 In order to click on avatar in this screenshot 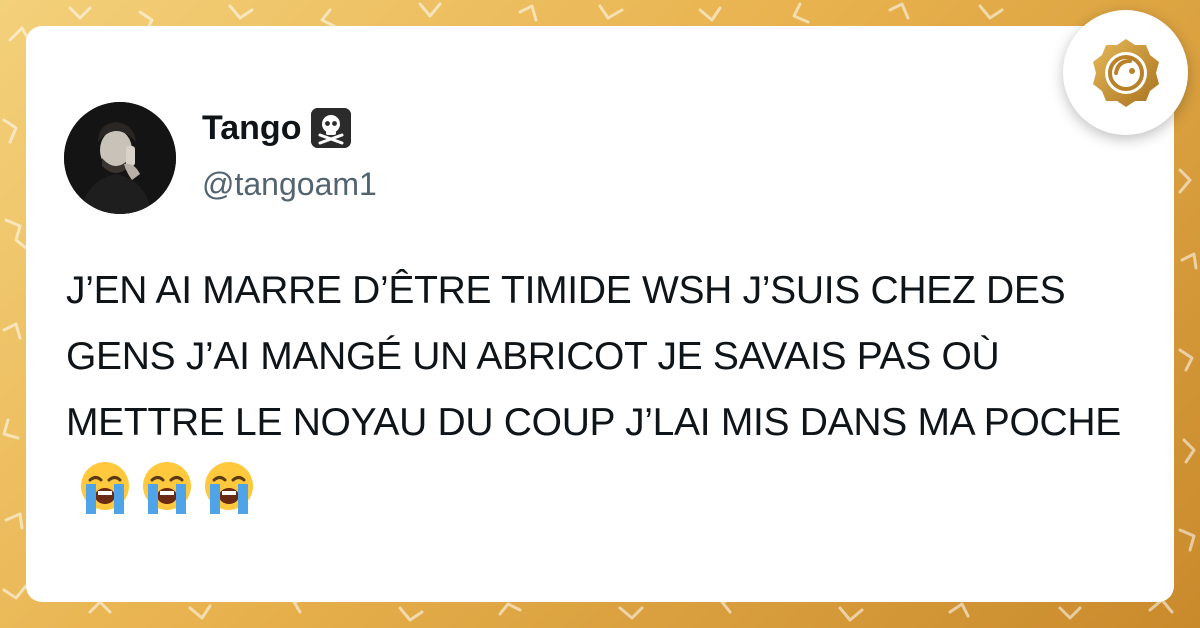, I will do `click(120, 158)`.